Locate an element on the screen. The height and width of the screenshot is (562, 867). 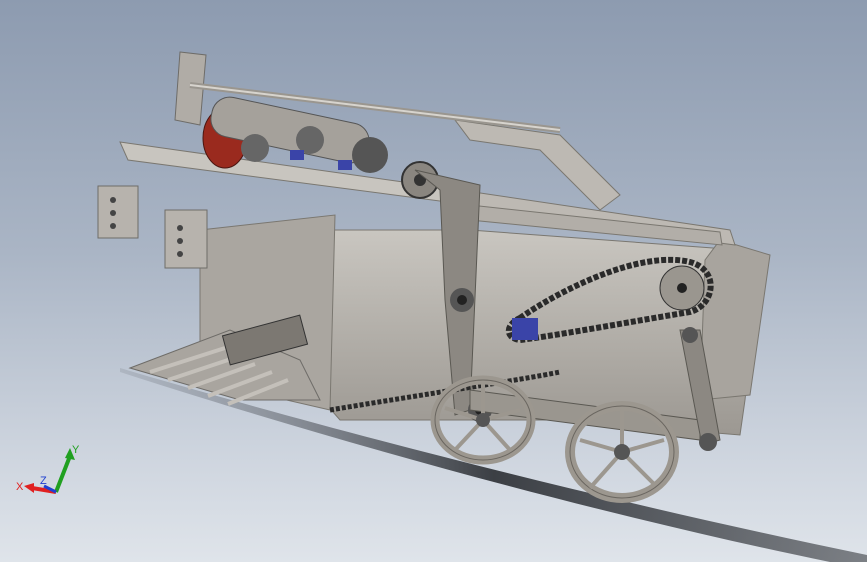
hitch-plate-right is located at coordinates (186, 239).